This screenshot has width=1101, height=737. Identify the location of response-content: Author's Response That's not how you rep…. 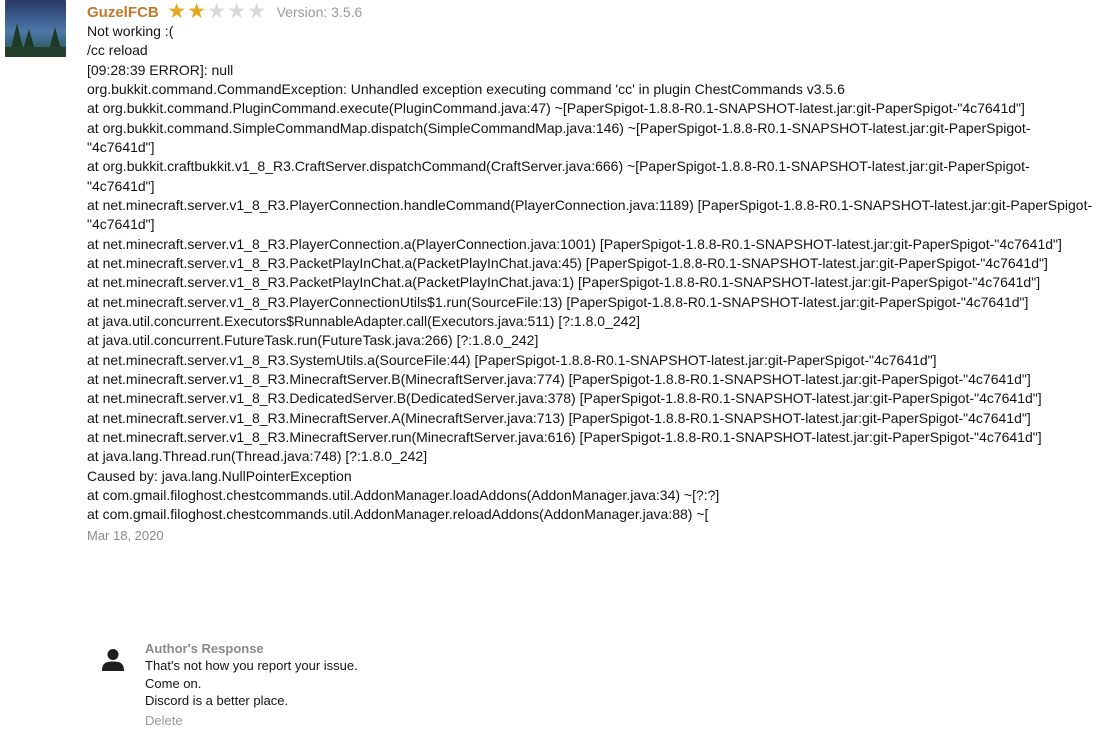
(251, 684).